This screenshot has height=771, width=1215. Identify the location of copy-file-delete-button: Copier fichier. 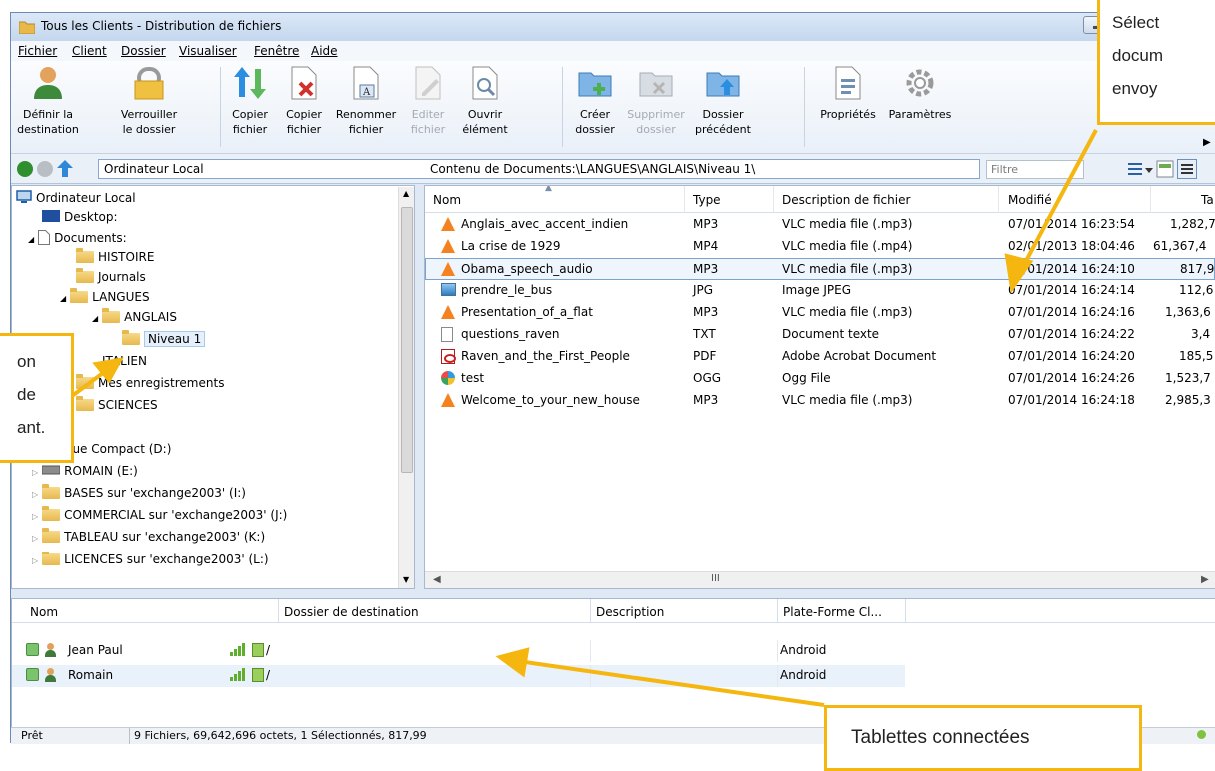
(304, 101).